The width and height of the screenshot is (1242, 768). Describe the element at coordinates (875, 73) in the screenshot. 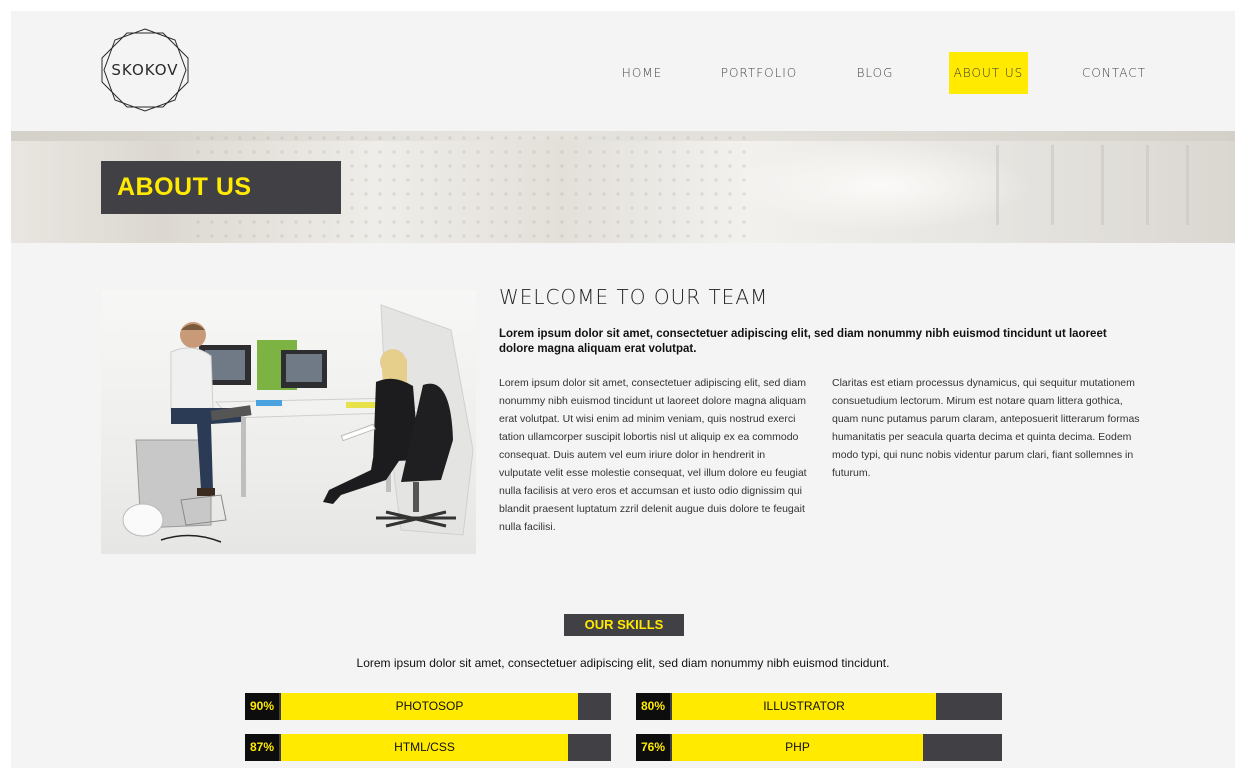

I see `nav-blog: BLOG` at that location.